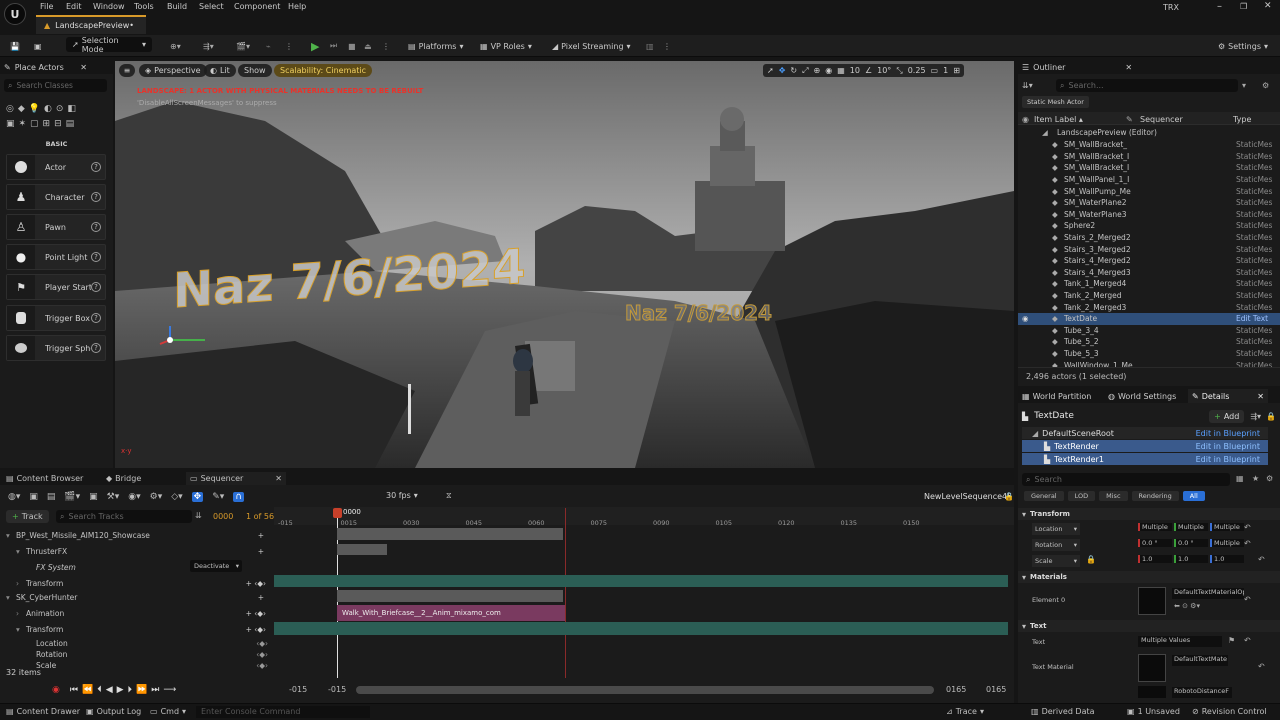 The height and width of the screenshot is (720, 1280). What do you see at coordinates (99, 690) in the screenshot?
I see `step-back-icon: ⏴` at bounding box center [99, 690].